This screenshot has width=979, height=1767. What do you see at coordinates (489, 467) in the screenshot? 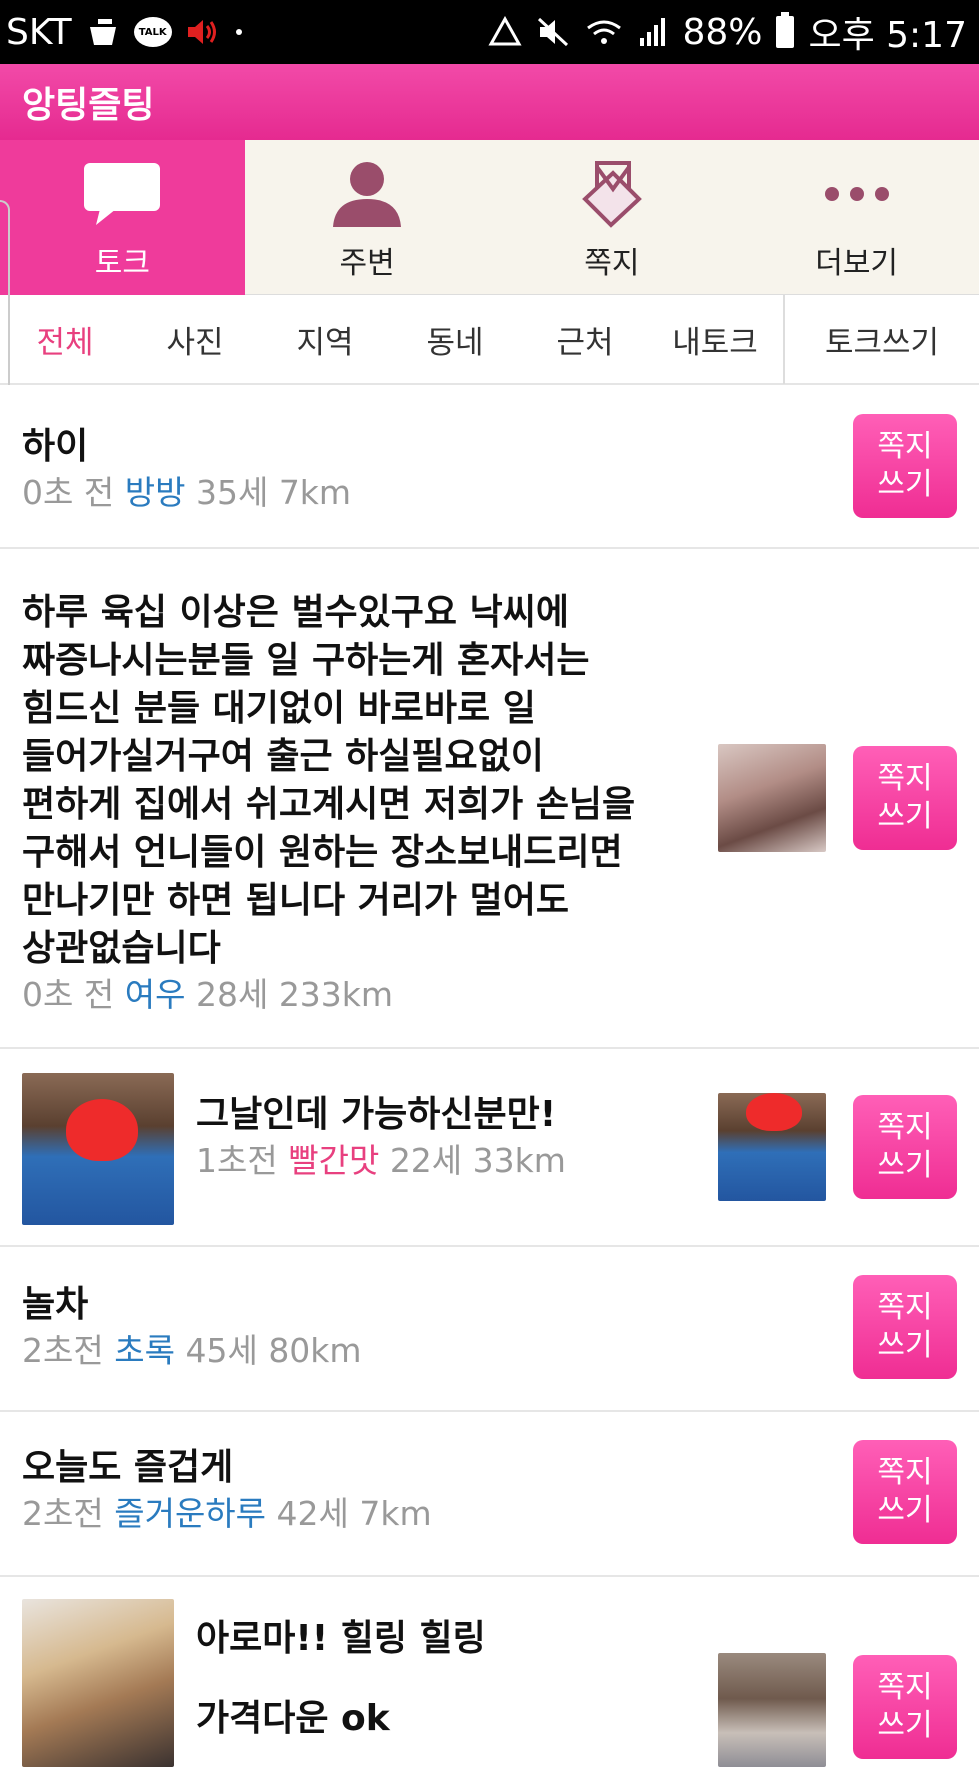
I see `list-item: 하이 0초 전 방방 35세 7km 쪽지 쓰기` at bounding box center [489, 467].